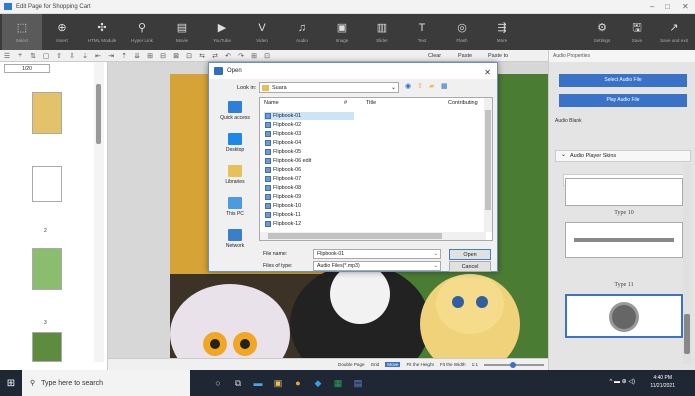 The width and height of the screenshot is (695, 396). What do you see at coordinates (470, 266) in the screenshot?
I see `cancel-button: Cancel` at bounding box center [470, 266].